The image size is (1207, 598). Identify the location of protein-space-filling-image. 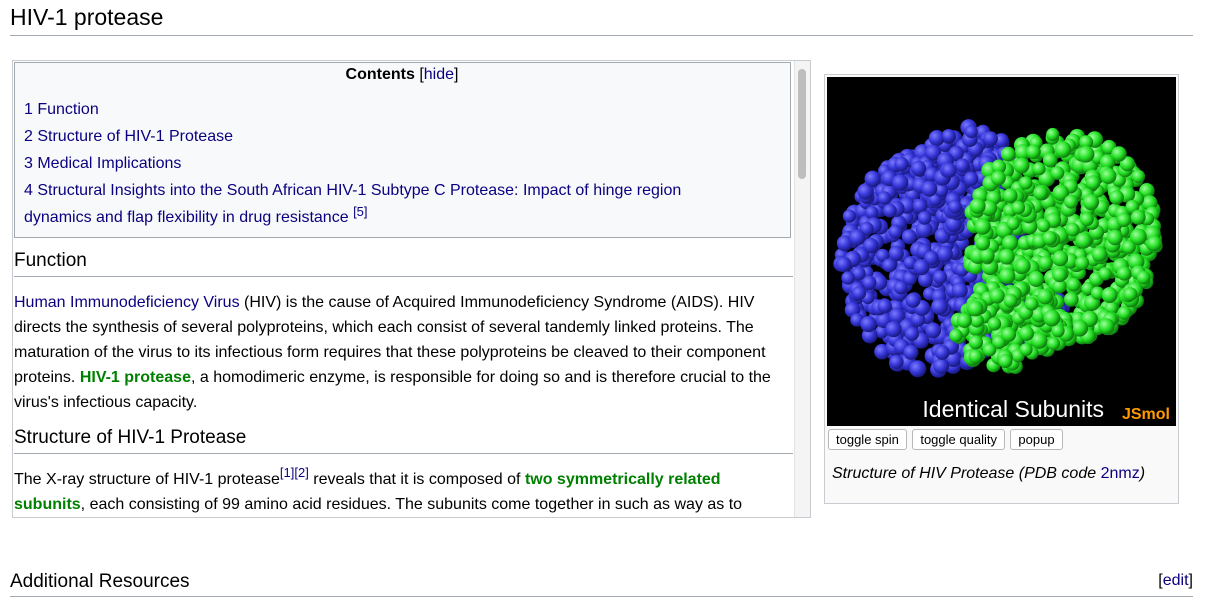
(998, 248).